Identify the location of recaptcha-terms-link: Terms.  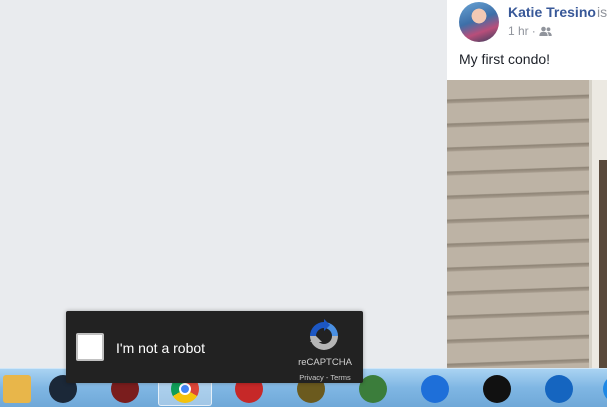
(340, 377).